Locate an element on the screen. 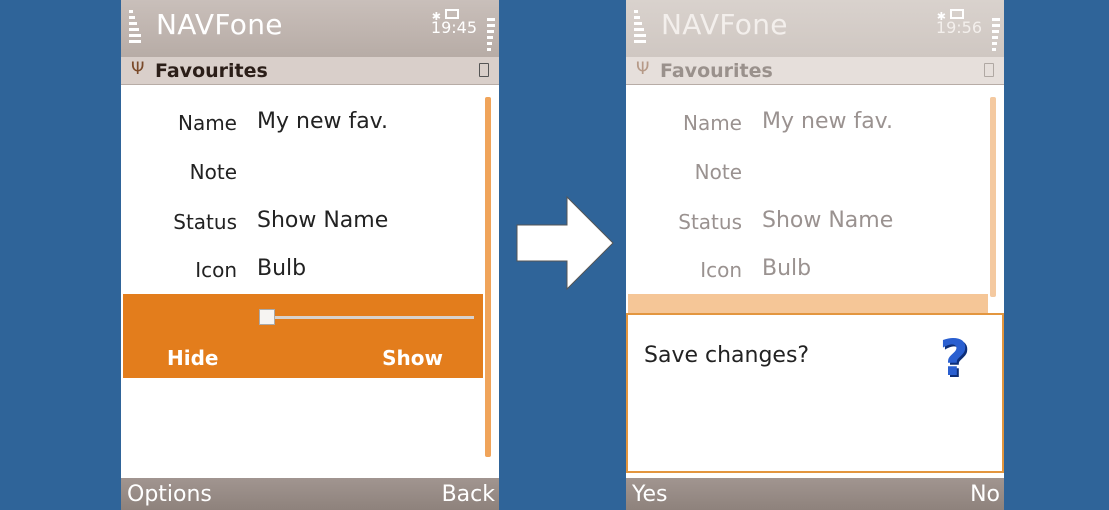 This screenshot has width=1109, height=510. dimmed-highlight is located at coordinates (808, 304).